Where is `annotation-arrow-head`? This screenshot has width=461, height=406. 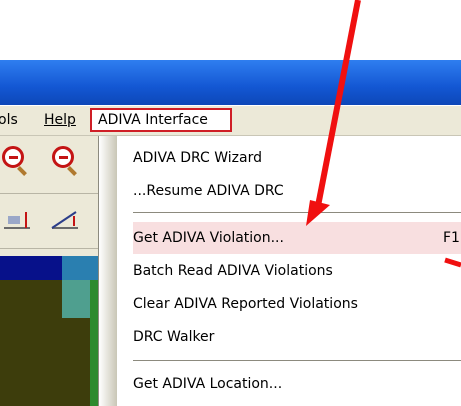 annotation-arrow-head is located at coordinates (318, 213).